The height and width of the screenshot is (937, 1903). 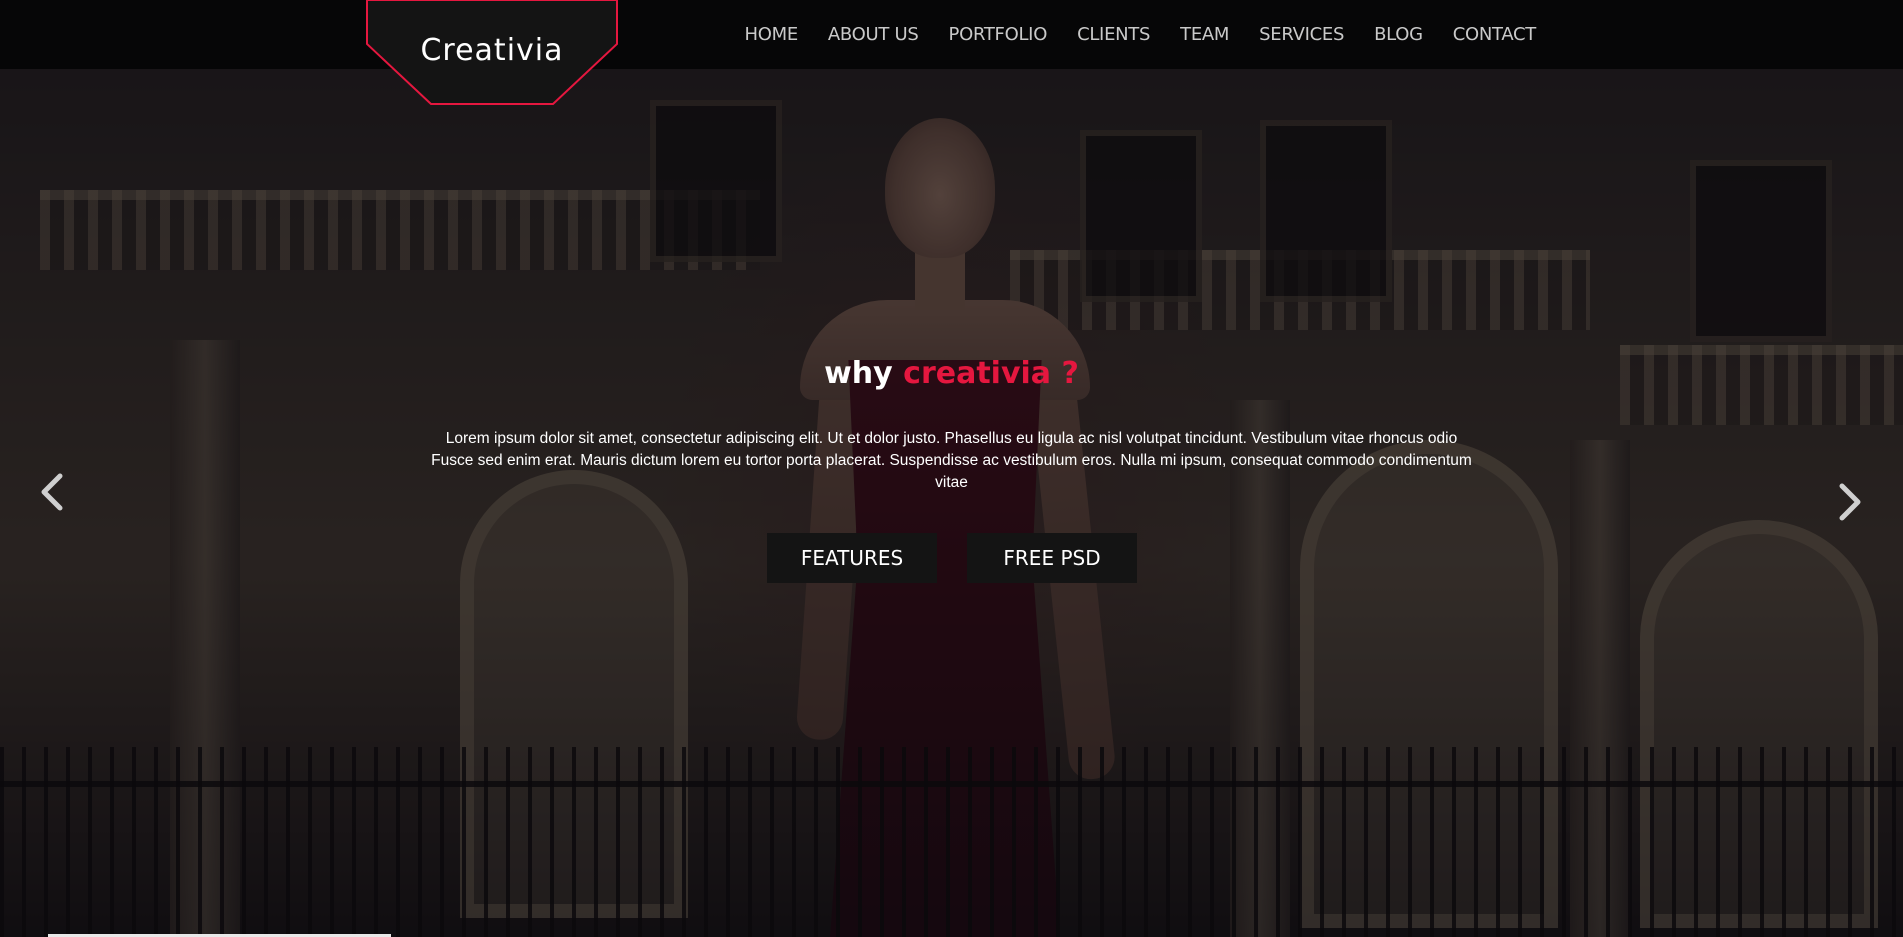 What do you see at coordinates (771, 34) in the screenshot?
I see `nav-home: HOME` at bounding box center [771, 34].